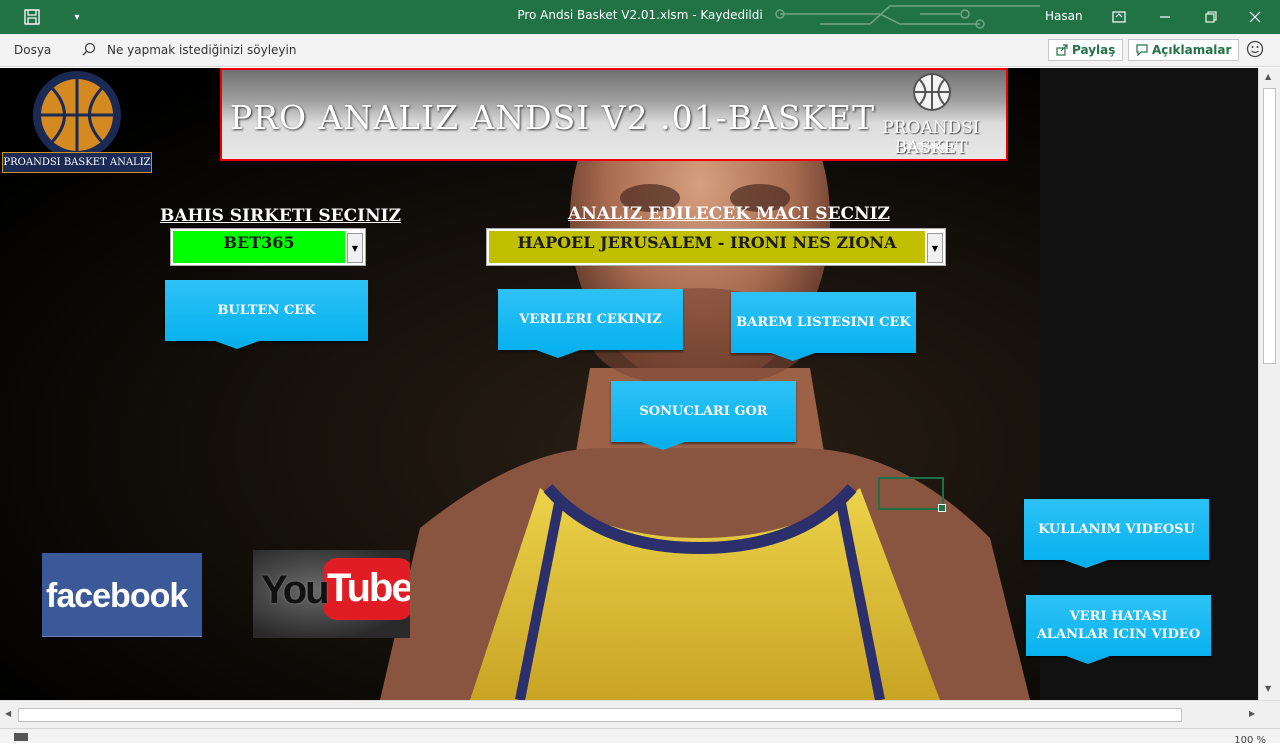 The width and height of the screenshot is (1280, 746). I want to click on error-video-button: VERI HATASI ALANLAR ICIN VIDEO, so click(1118, 630).